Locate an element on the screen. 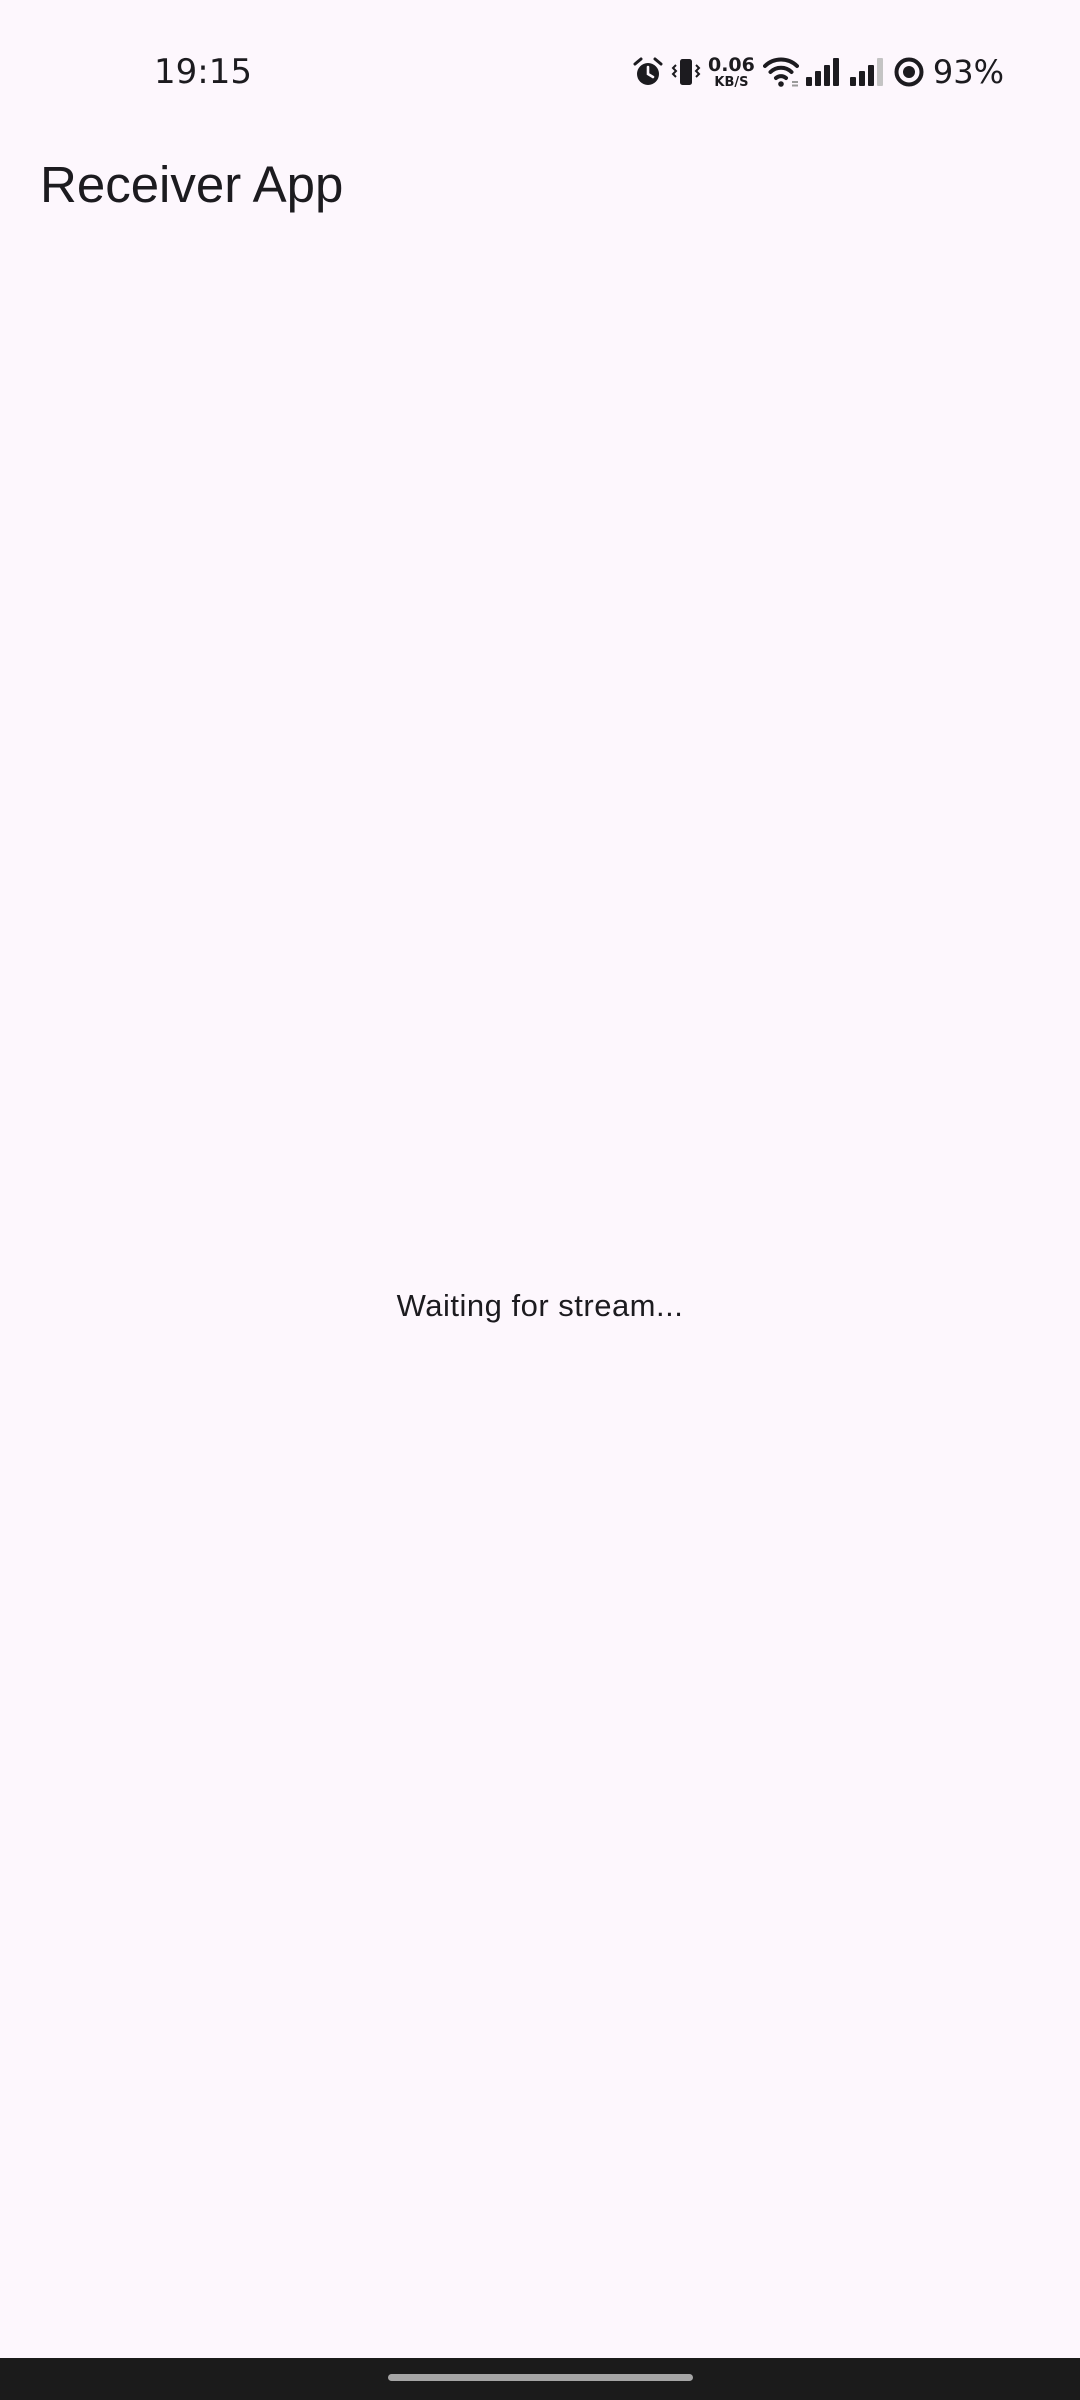  signal-icon-sim2 is located at coordinates (868, 72).